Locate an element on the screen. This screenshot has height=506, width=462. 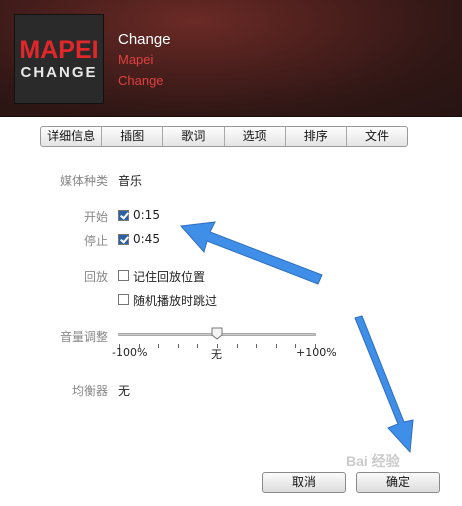
remember-position-checkbox is located at coordinates (123, 275).